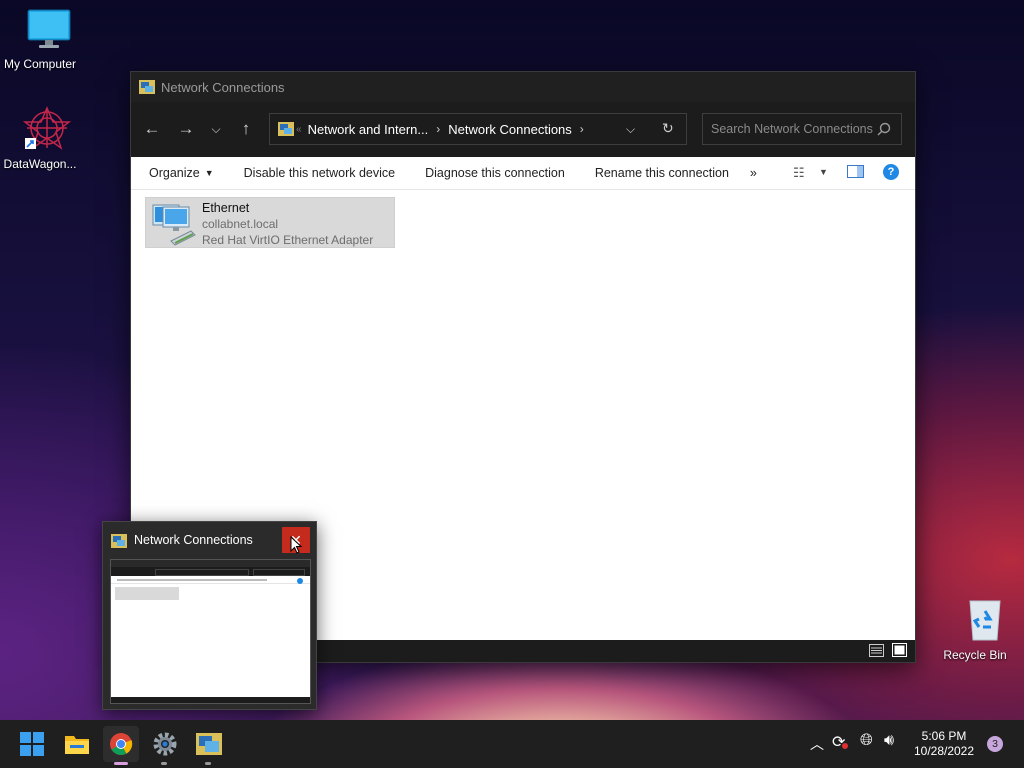 Image resolution: width=1024 pixels, height=768 pixels. What do you see at coordinates (985, 620) in the screenshot?
I see `recycle-bin-icon` at bounding box center [985, 620].